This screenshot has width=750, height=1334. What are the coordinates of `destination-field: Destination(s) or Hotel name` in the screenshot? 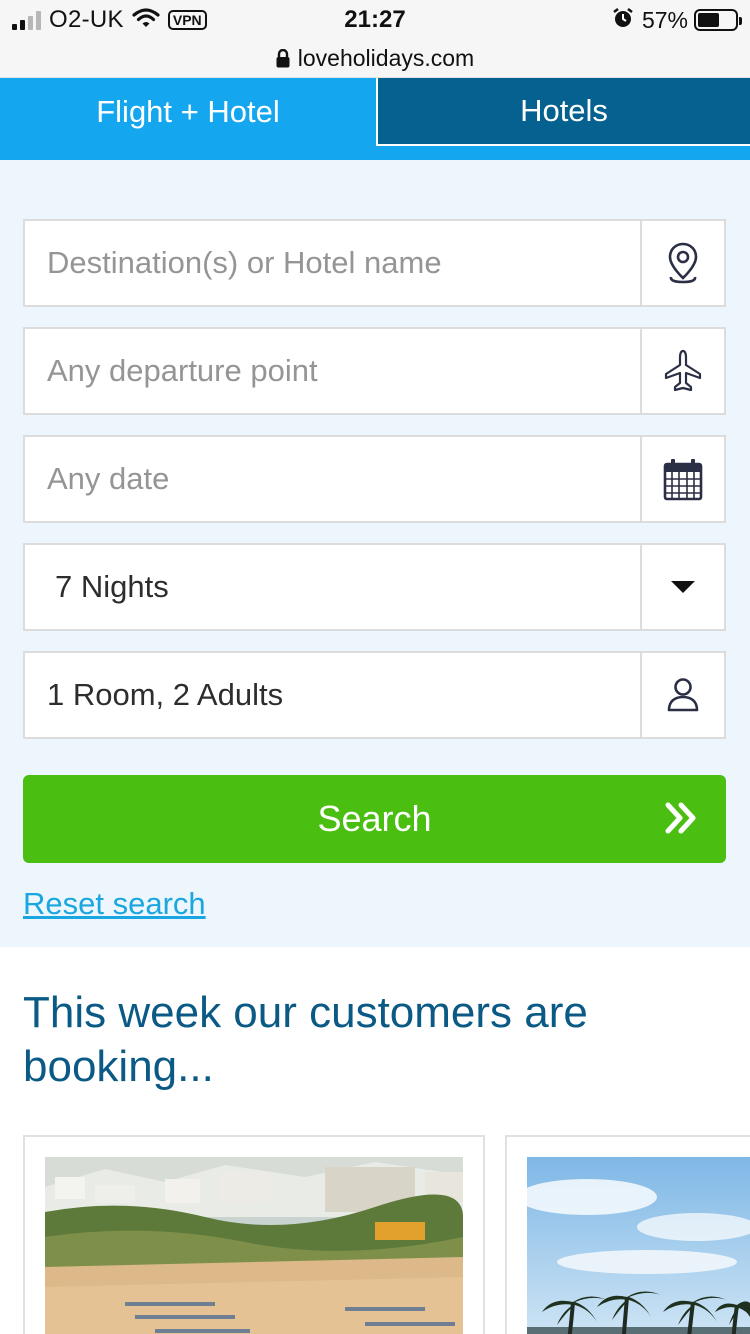 It's located at (374, 263).